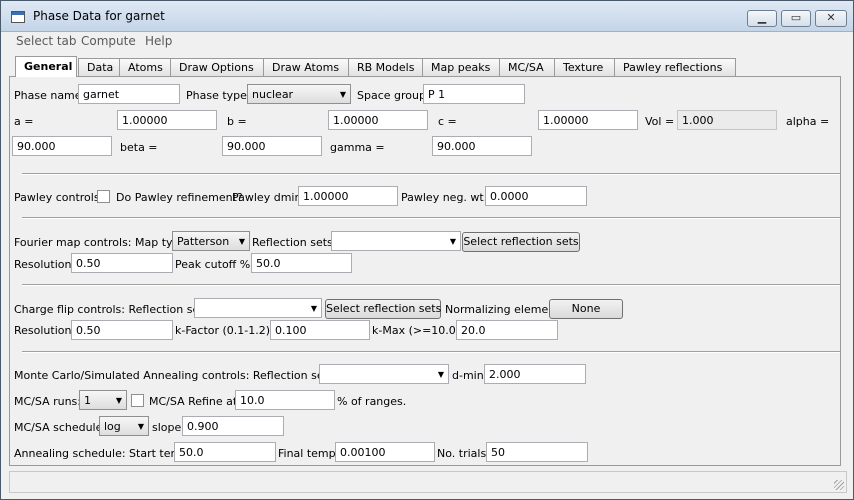  Describe the element at coordinates (588, 120) in the screenshot. I see `c-input: 1.00000` at that location.